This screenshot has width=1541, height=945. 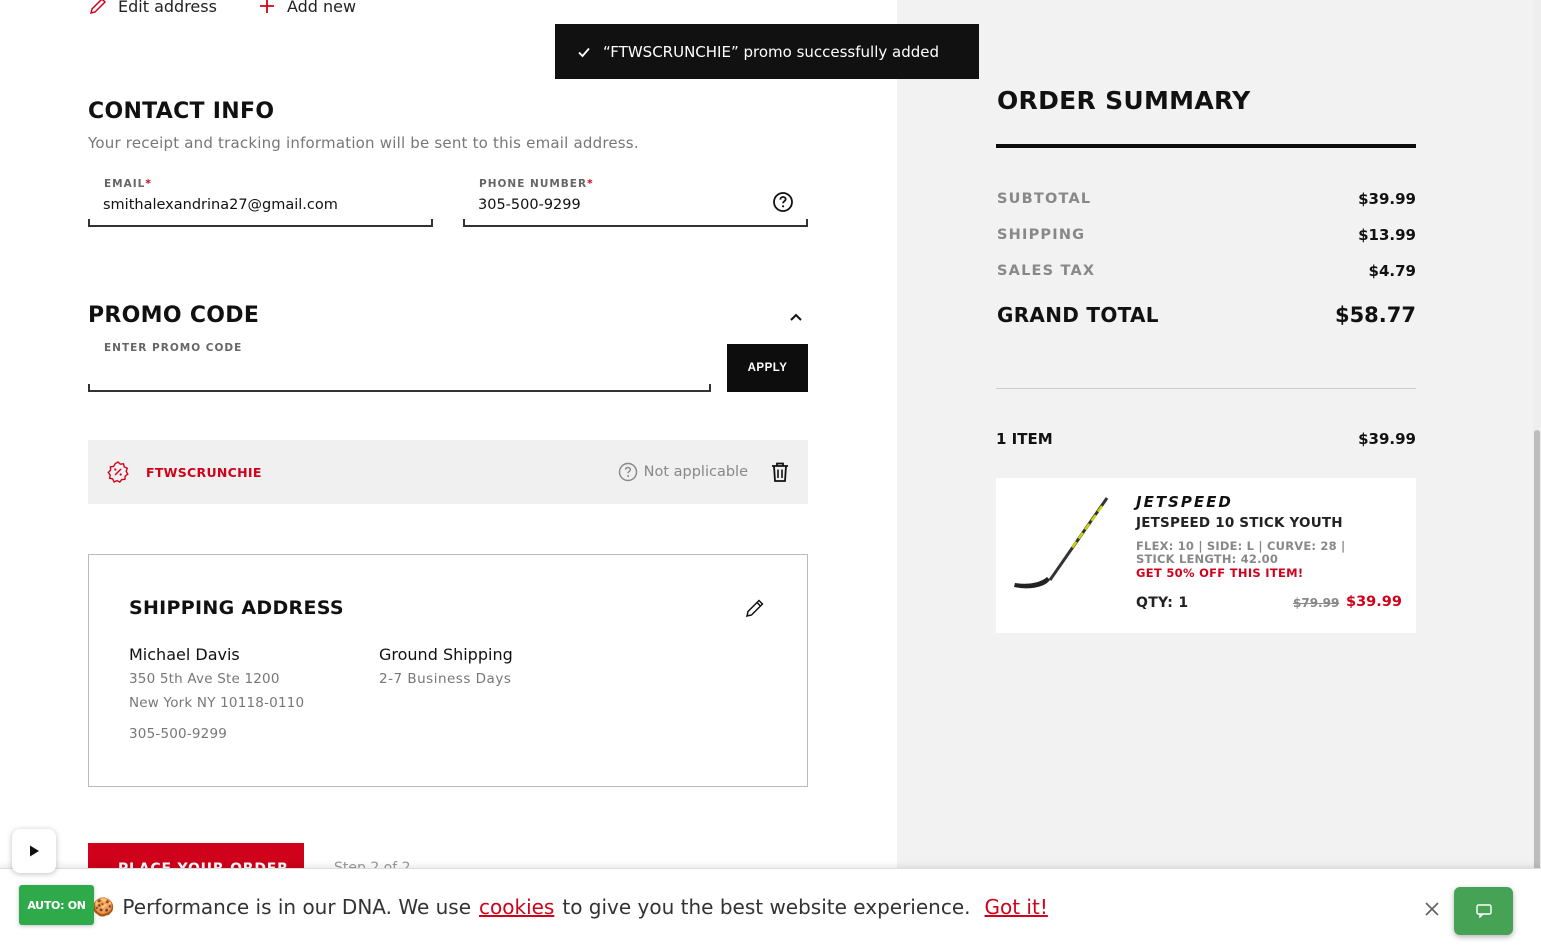 What do you see at coordinates (1206, 388) in the screenshot?
I see `summary-divider` at bounding box center [1206, 388].